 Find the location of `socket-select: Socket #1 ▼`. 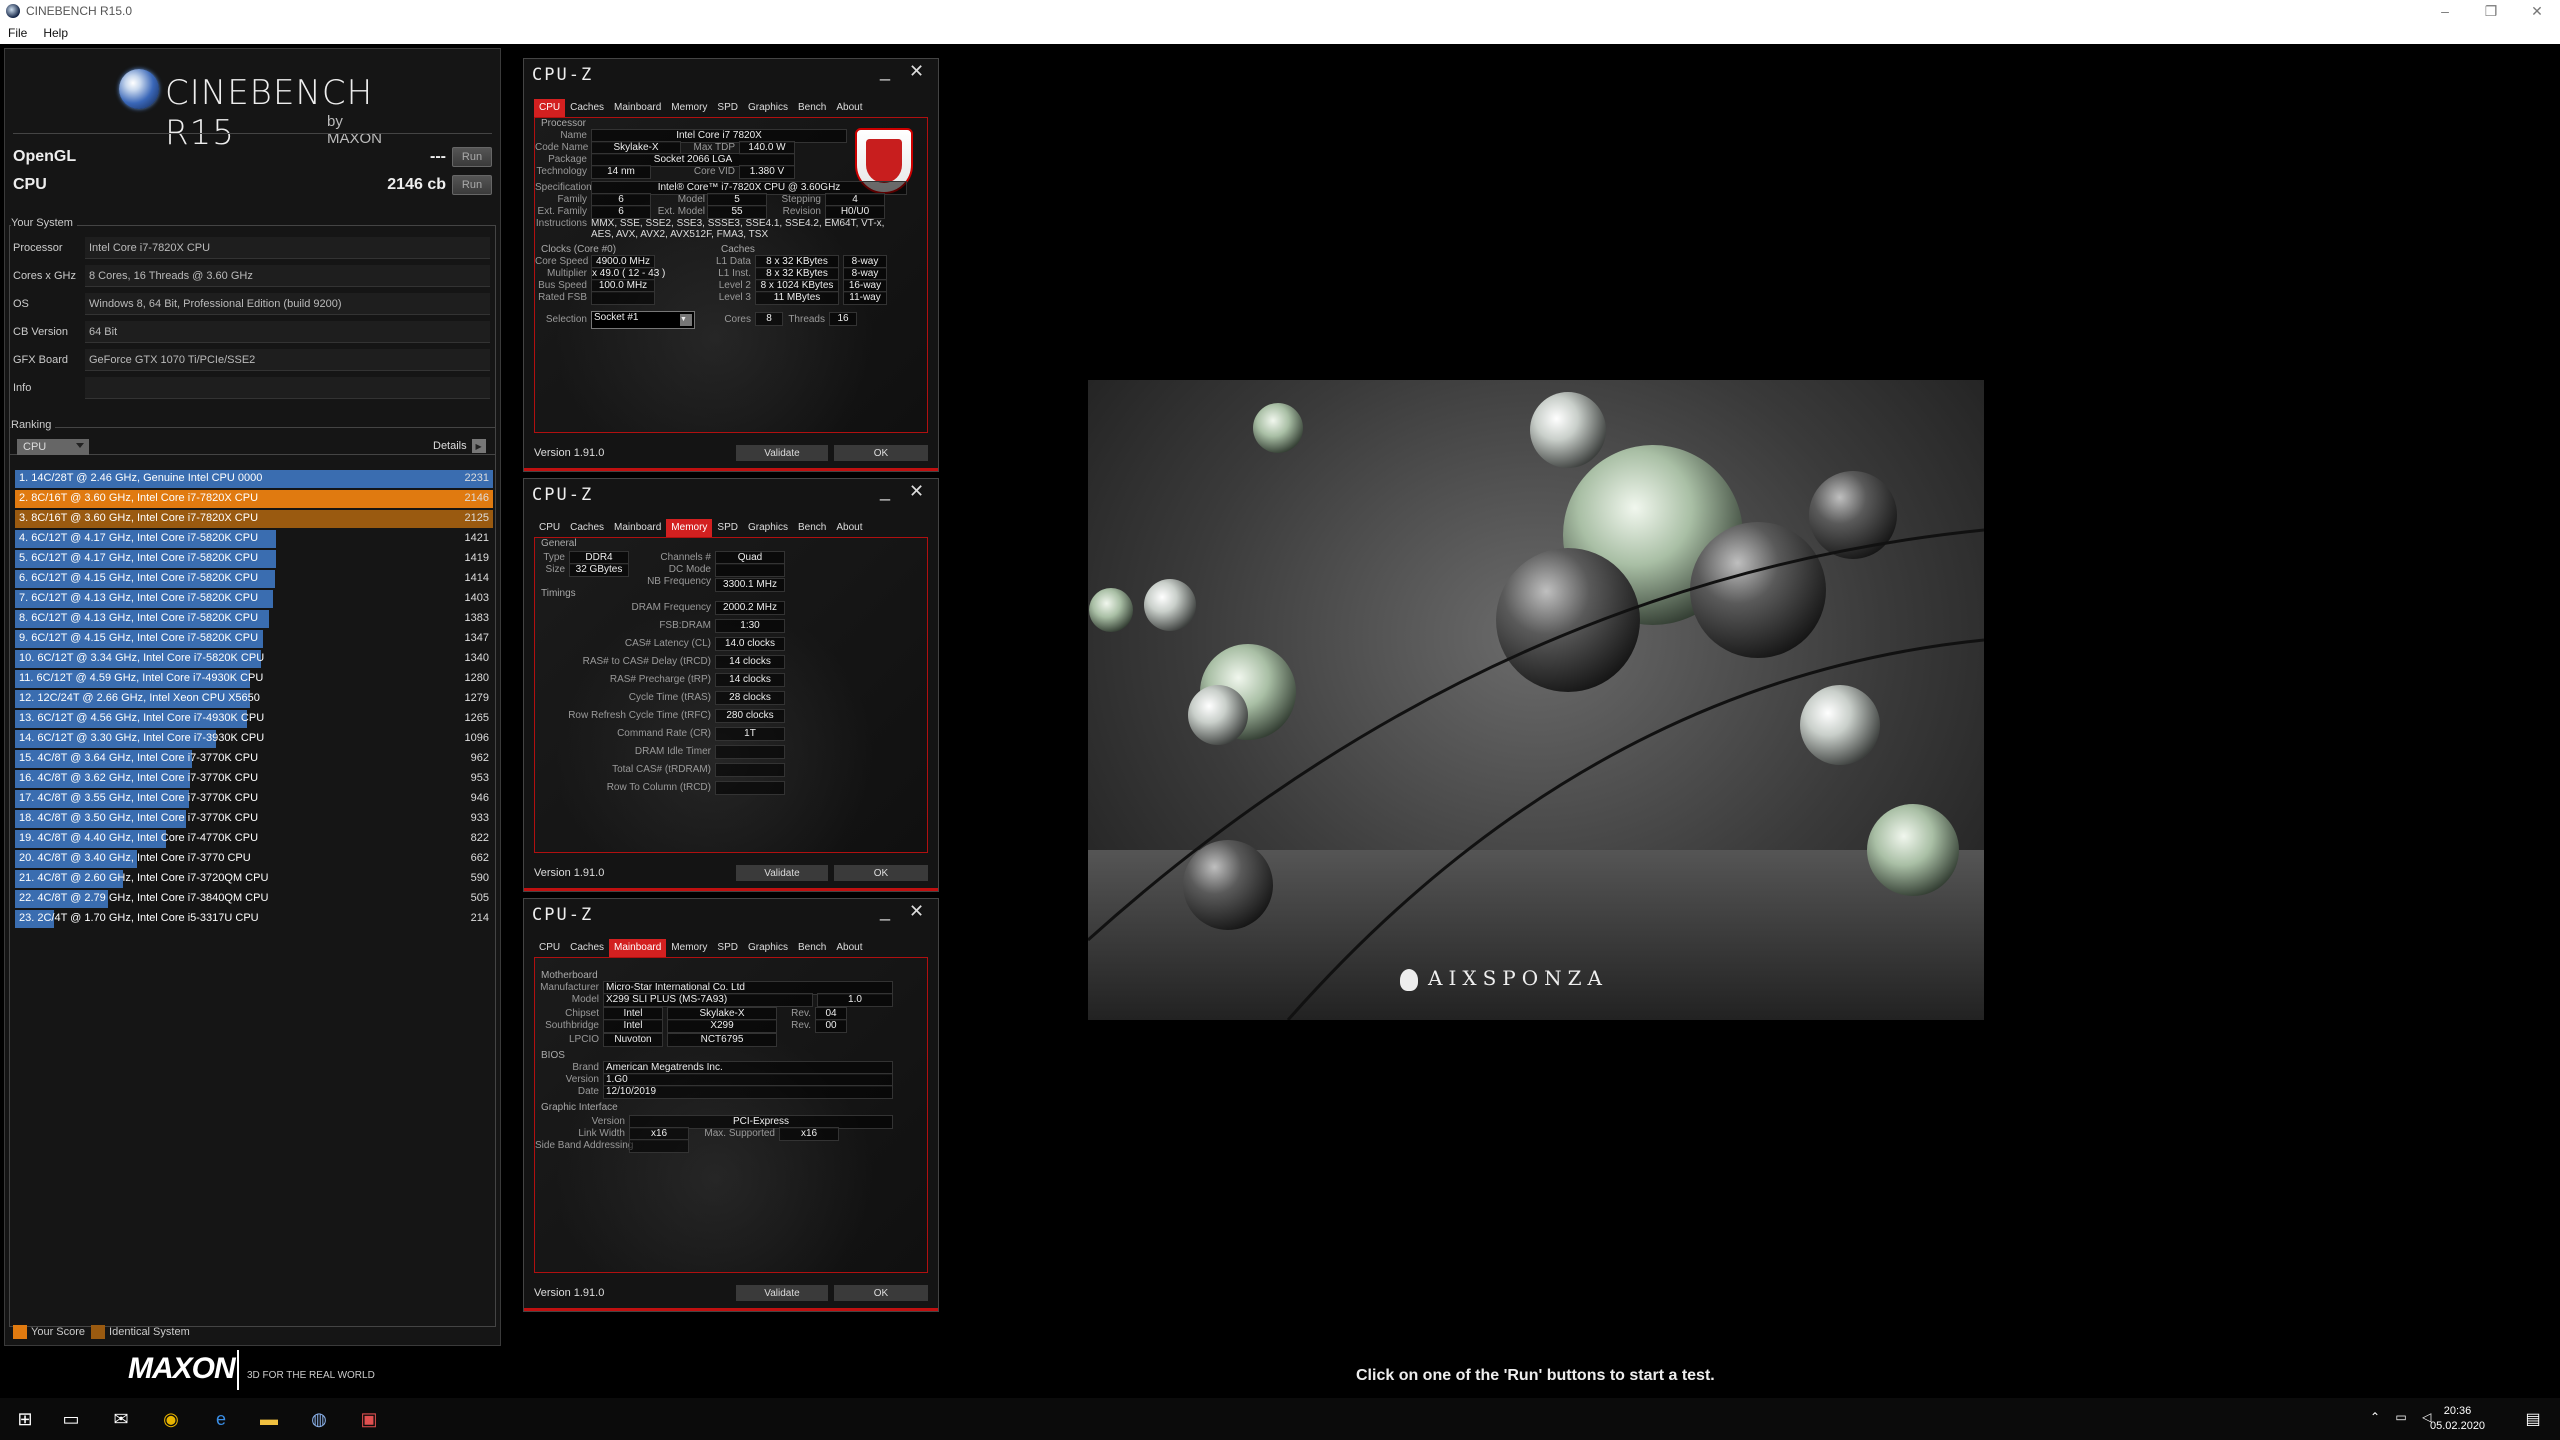

socket-select: Socket #1 ▼ is located at coordinates (643, 320).